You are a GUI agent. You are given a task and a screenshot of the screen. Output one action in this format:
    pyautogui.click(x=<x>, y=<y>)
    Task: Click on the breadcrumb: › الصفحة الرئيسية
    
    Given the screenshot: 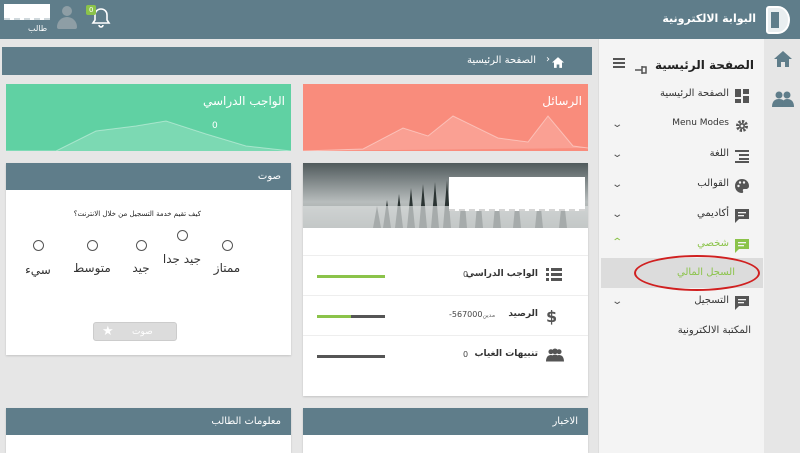 What is the action you would take?
    pyautogui.click(x=297, y=61)
    